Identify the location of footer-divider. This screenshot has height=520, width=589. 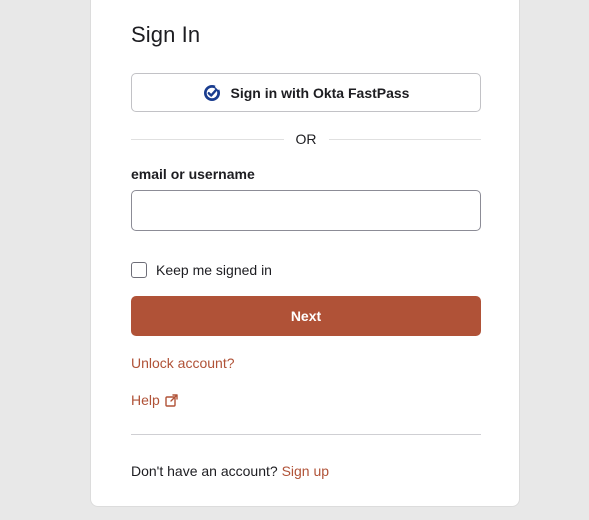
(306, 434).